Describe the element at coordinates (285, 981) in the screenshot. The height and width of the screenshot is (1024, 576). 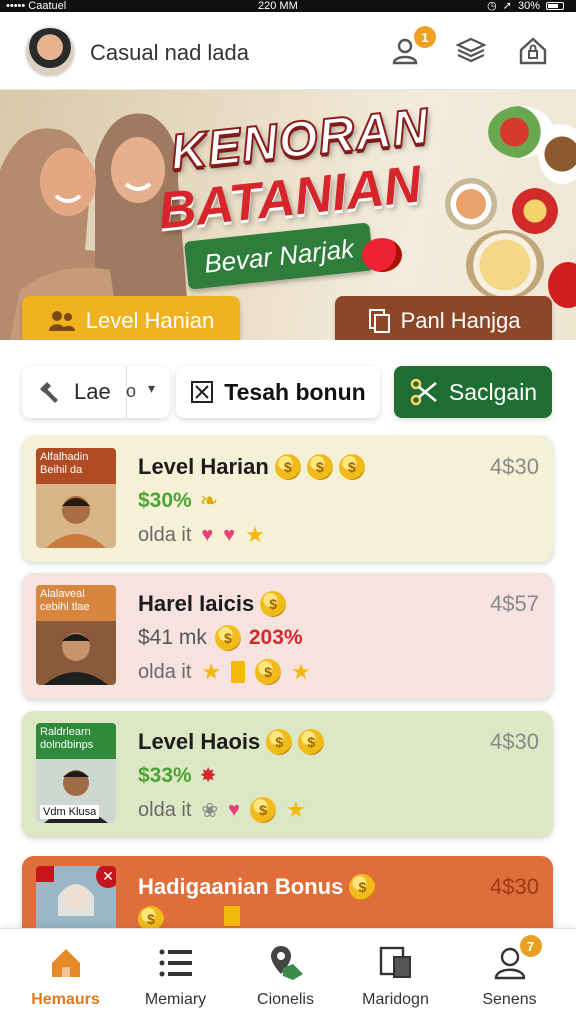
I see `tab-cionelis: Cionelis` at that location.